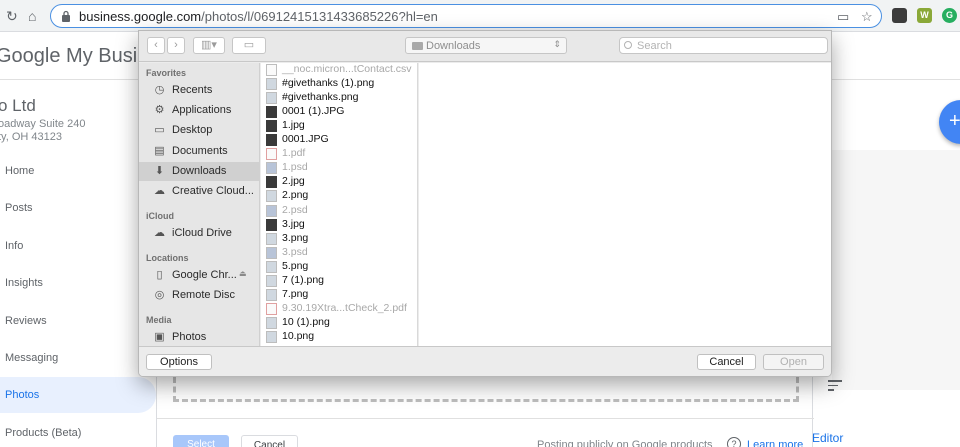 This screenshot has width=960, height=447. I want to click on reload-icon: ↻, so click(12, 16).